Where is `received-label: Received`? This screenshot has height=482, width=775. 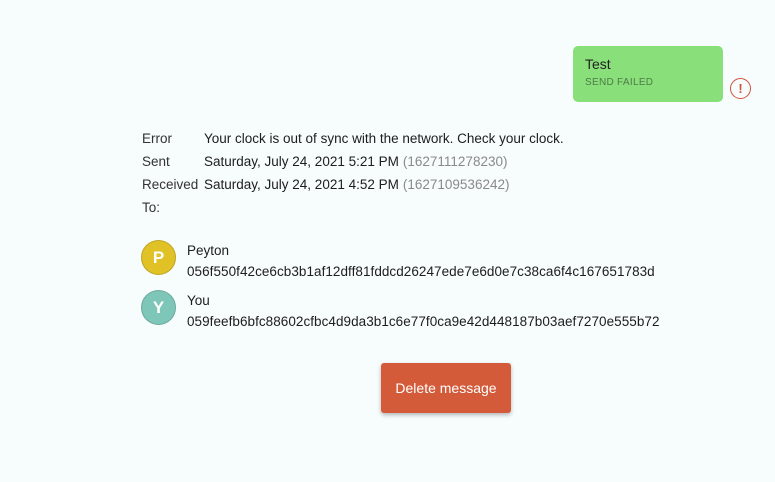 received-label: Received is located at coordinates (170, 184).